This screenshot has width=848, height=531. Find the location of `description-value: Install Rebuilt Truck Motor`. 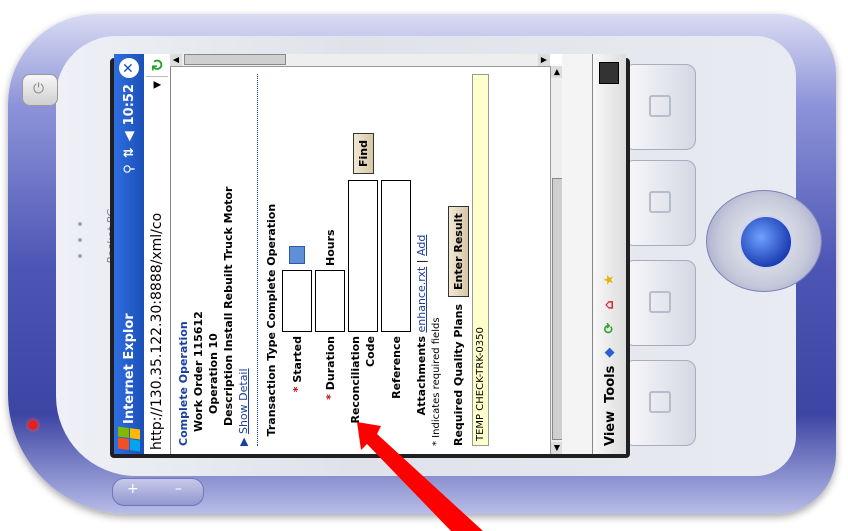

description-value: Install Rebuilt Truck Motor is located at coordinates (228, 269).